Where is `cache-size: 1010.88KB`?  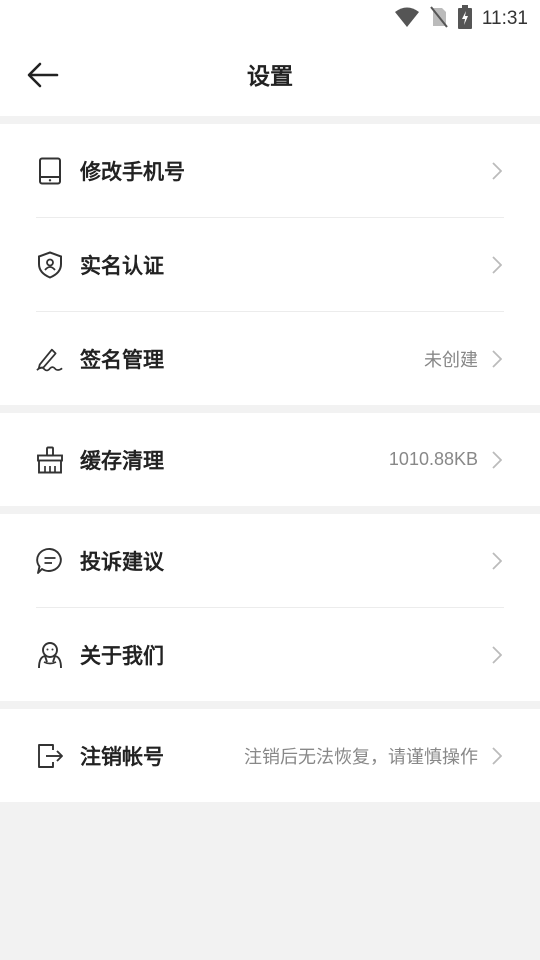
cache-size: 1010.88KB is located at coordinates (433, 459).